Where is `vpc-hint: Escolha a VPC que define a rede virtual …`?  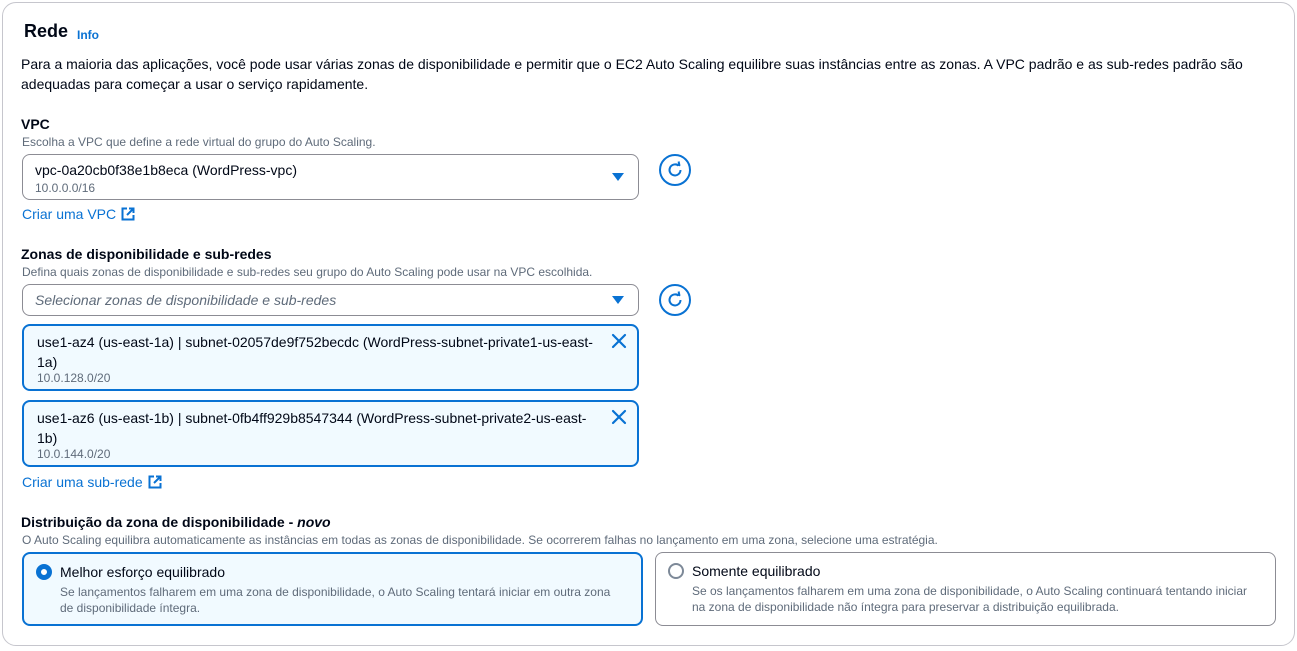 vpc-hint: Escolha a VPC que define a rede virtual … is located at coordinates (199, 142).